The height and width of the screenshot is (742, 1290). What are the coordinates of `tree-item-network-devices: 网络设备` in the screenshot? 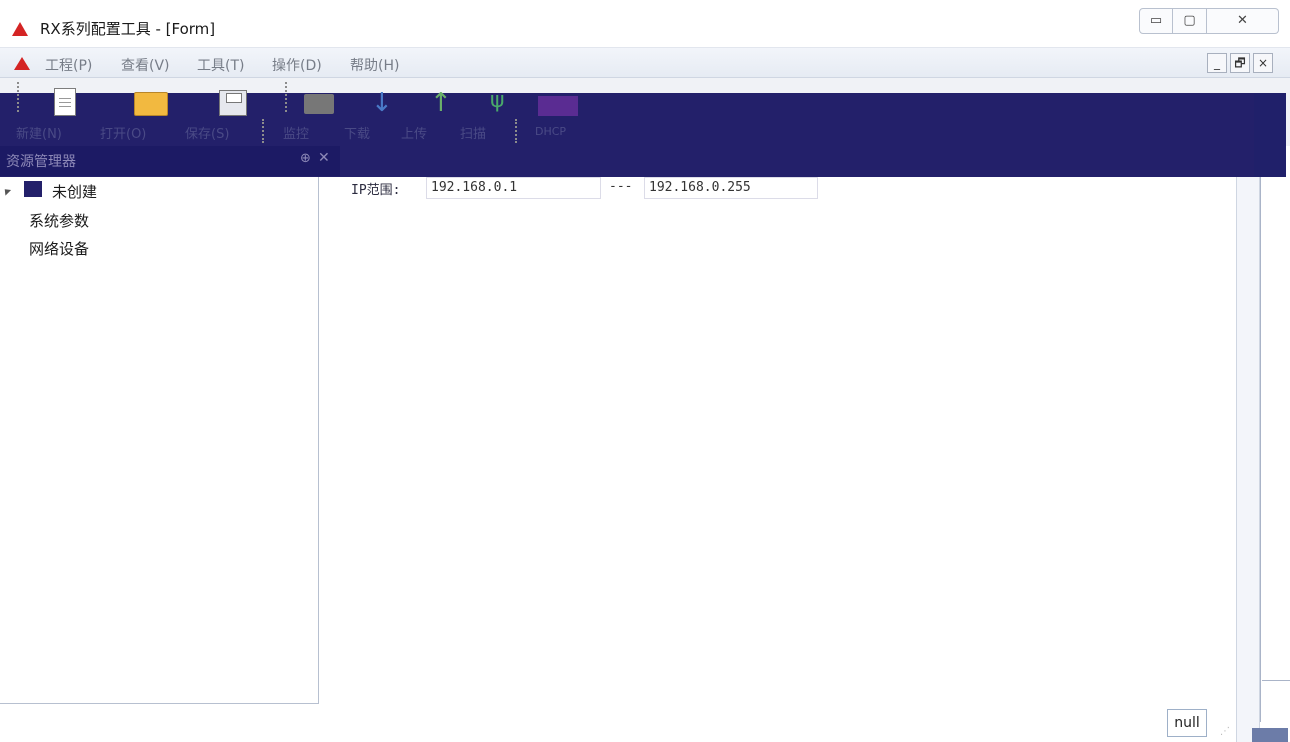 It's located at (59, 248).